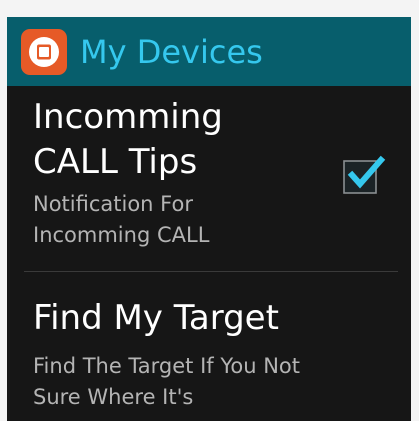 This screenshot has height=421, width=419. I want to click on checkmark-icon, so click(364, 174).